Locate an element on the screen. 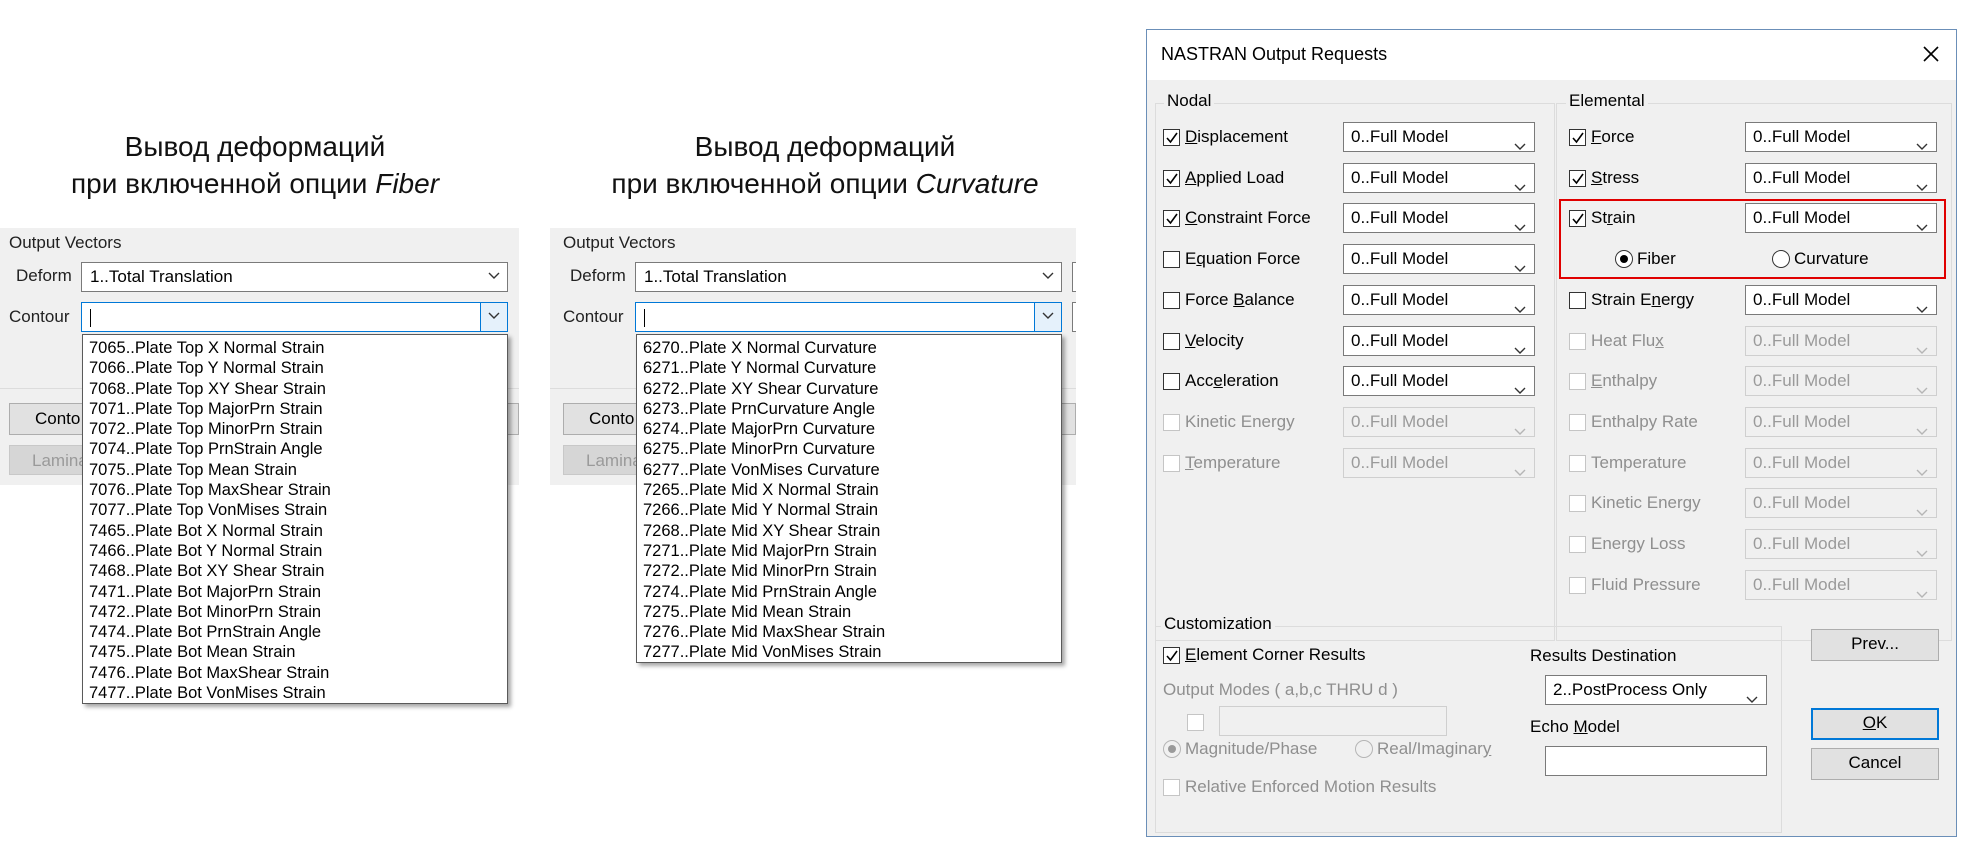 This screenshot has width=1985, height=863. element-corner-checkbox is located at coordinates (1171, 655).